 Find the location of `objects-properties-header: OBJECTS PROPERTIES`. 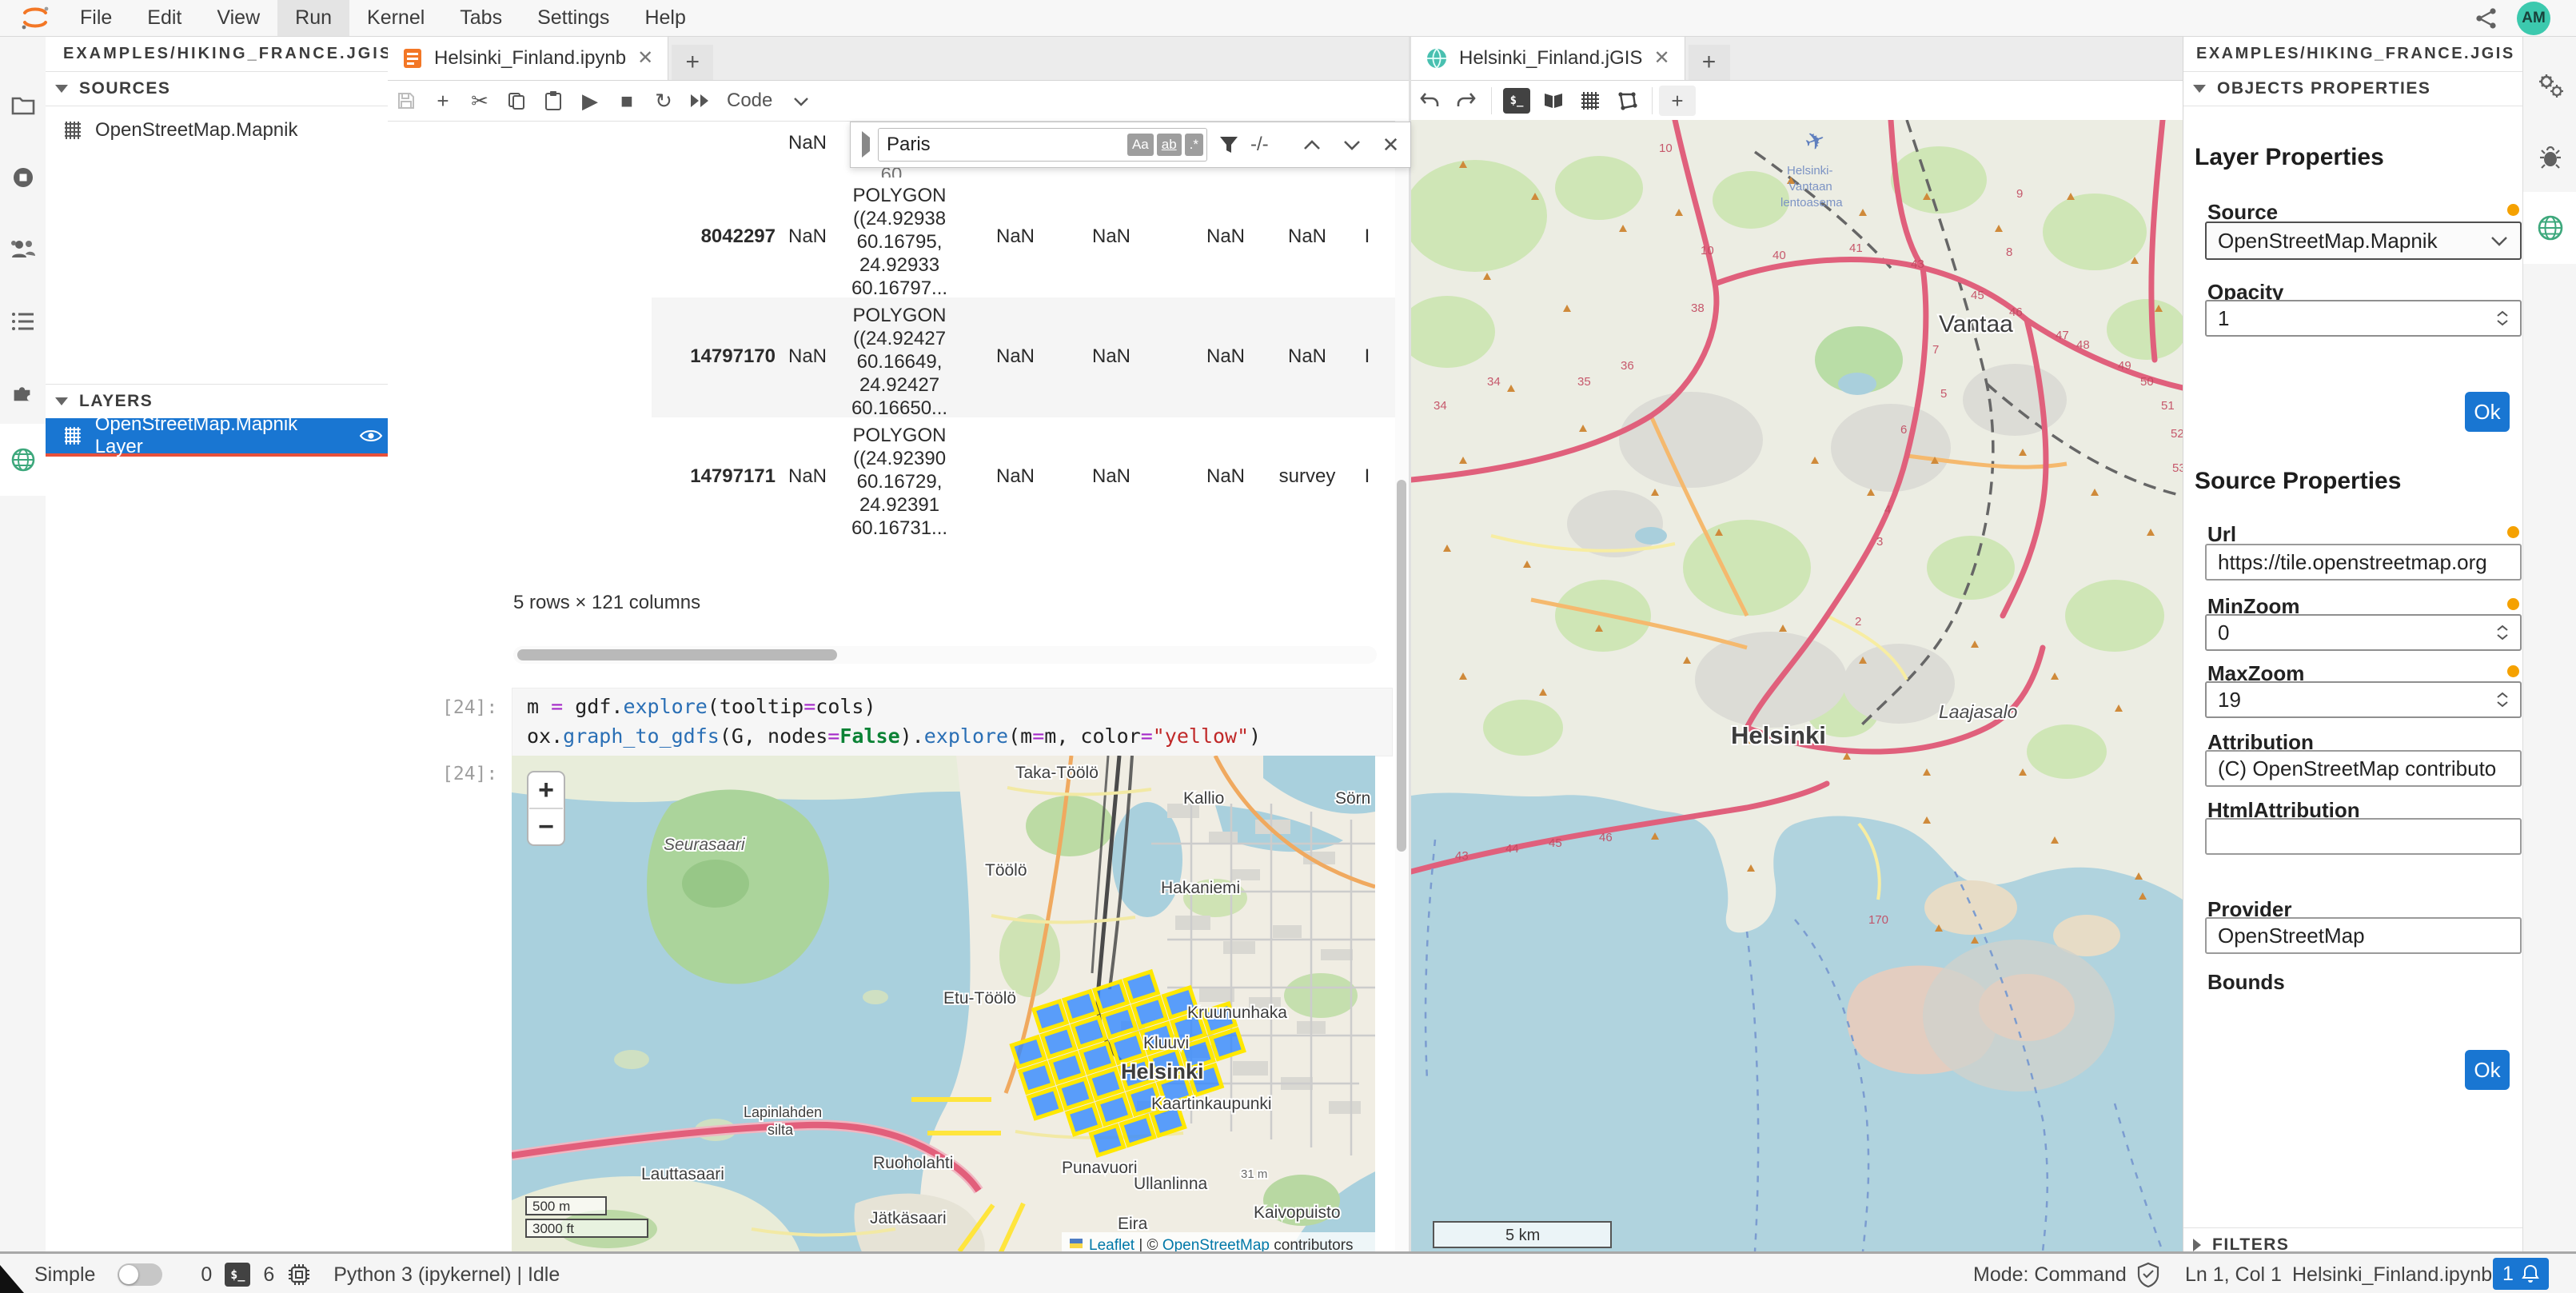

objects-properties-header: OBJECTS PROPERTIES is located at coordinates (2353, 89).